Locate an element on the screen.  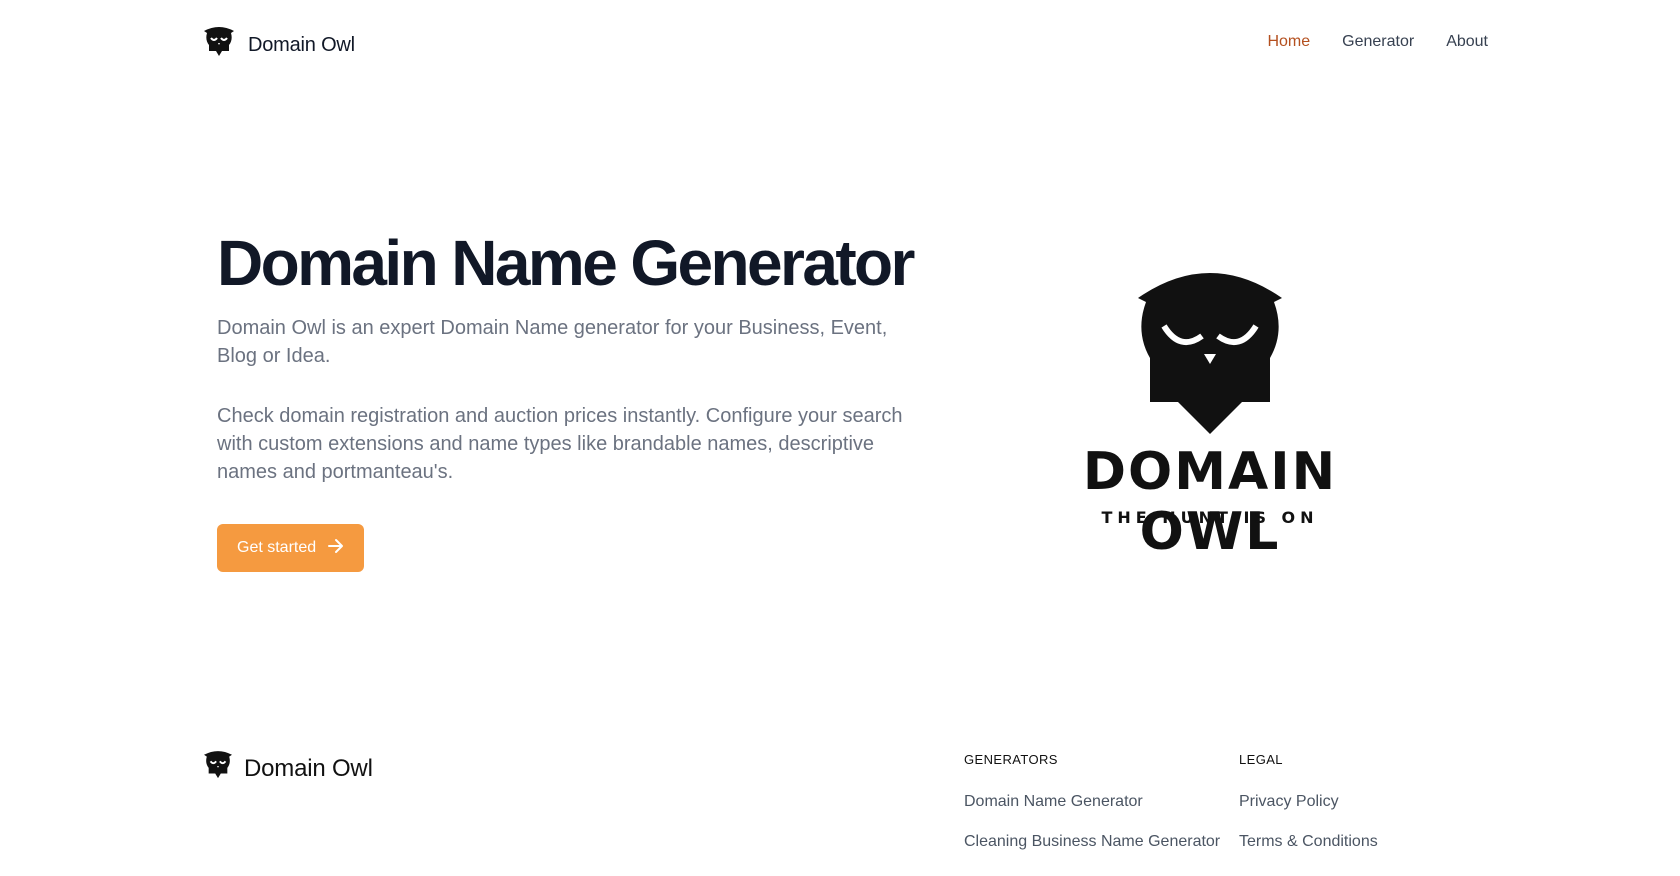
logo-wordmark: DOMAIN OWL is located at coordinates (1210, 502).